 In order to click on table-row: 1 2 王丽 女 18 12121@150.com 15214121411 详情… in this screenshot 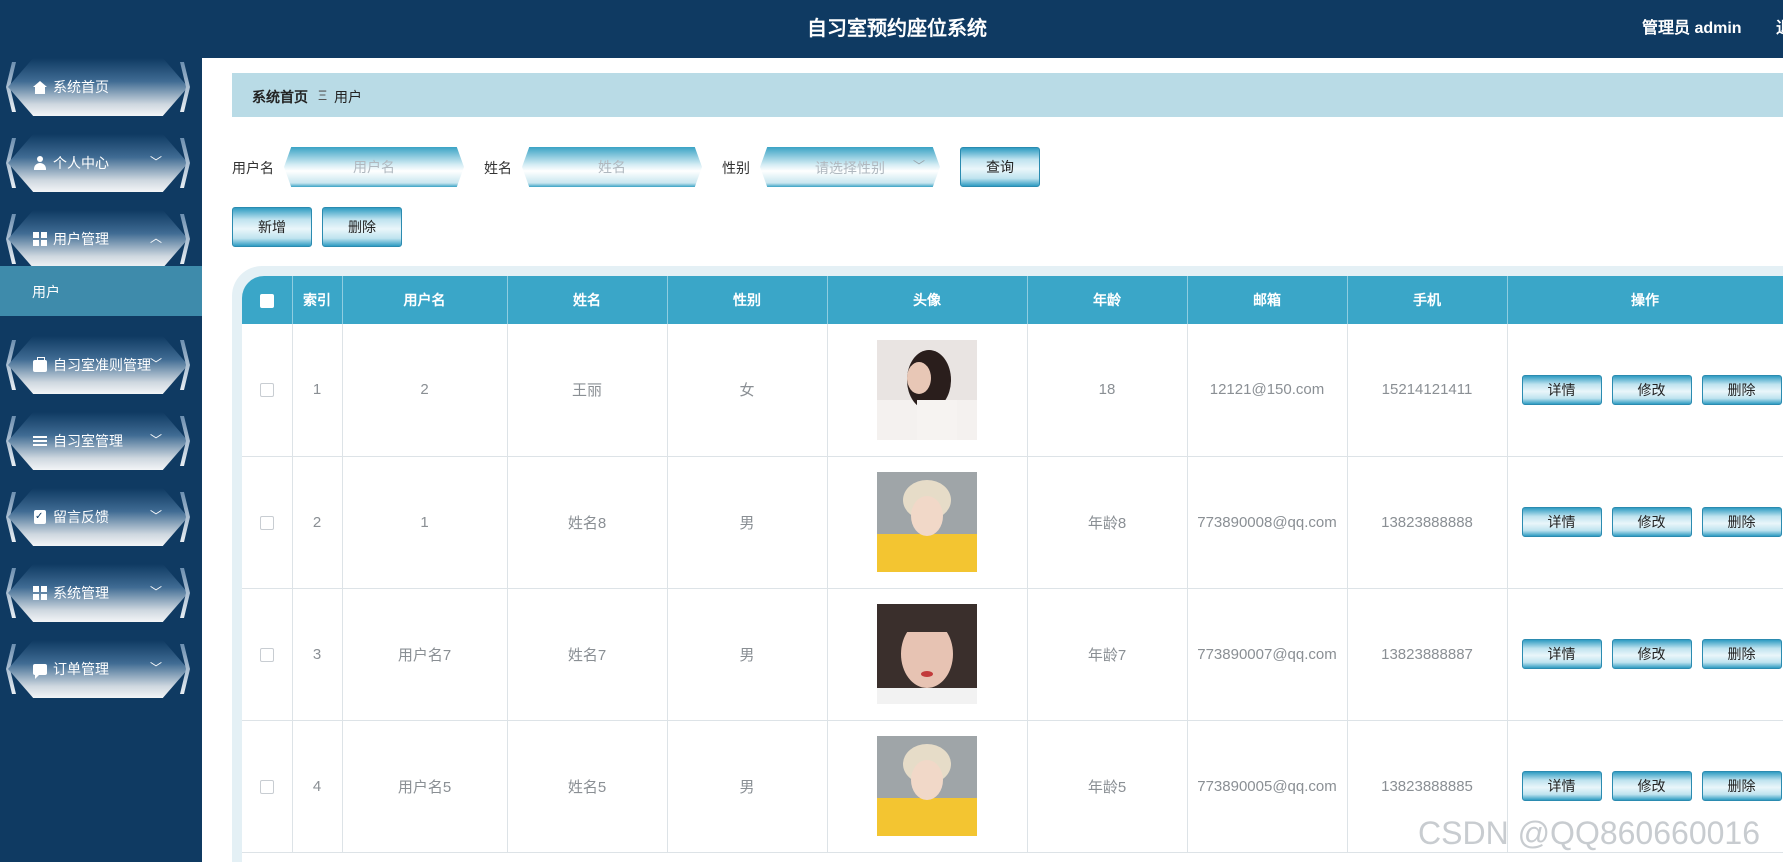, I will do `click(1012, 390)`.